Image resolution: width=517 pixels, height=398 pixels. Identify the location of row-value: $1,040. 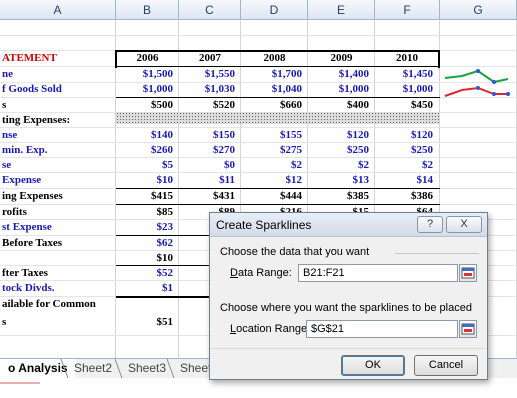
(271, 89).